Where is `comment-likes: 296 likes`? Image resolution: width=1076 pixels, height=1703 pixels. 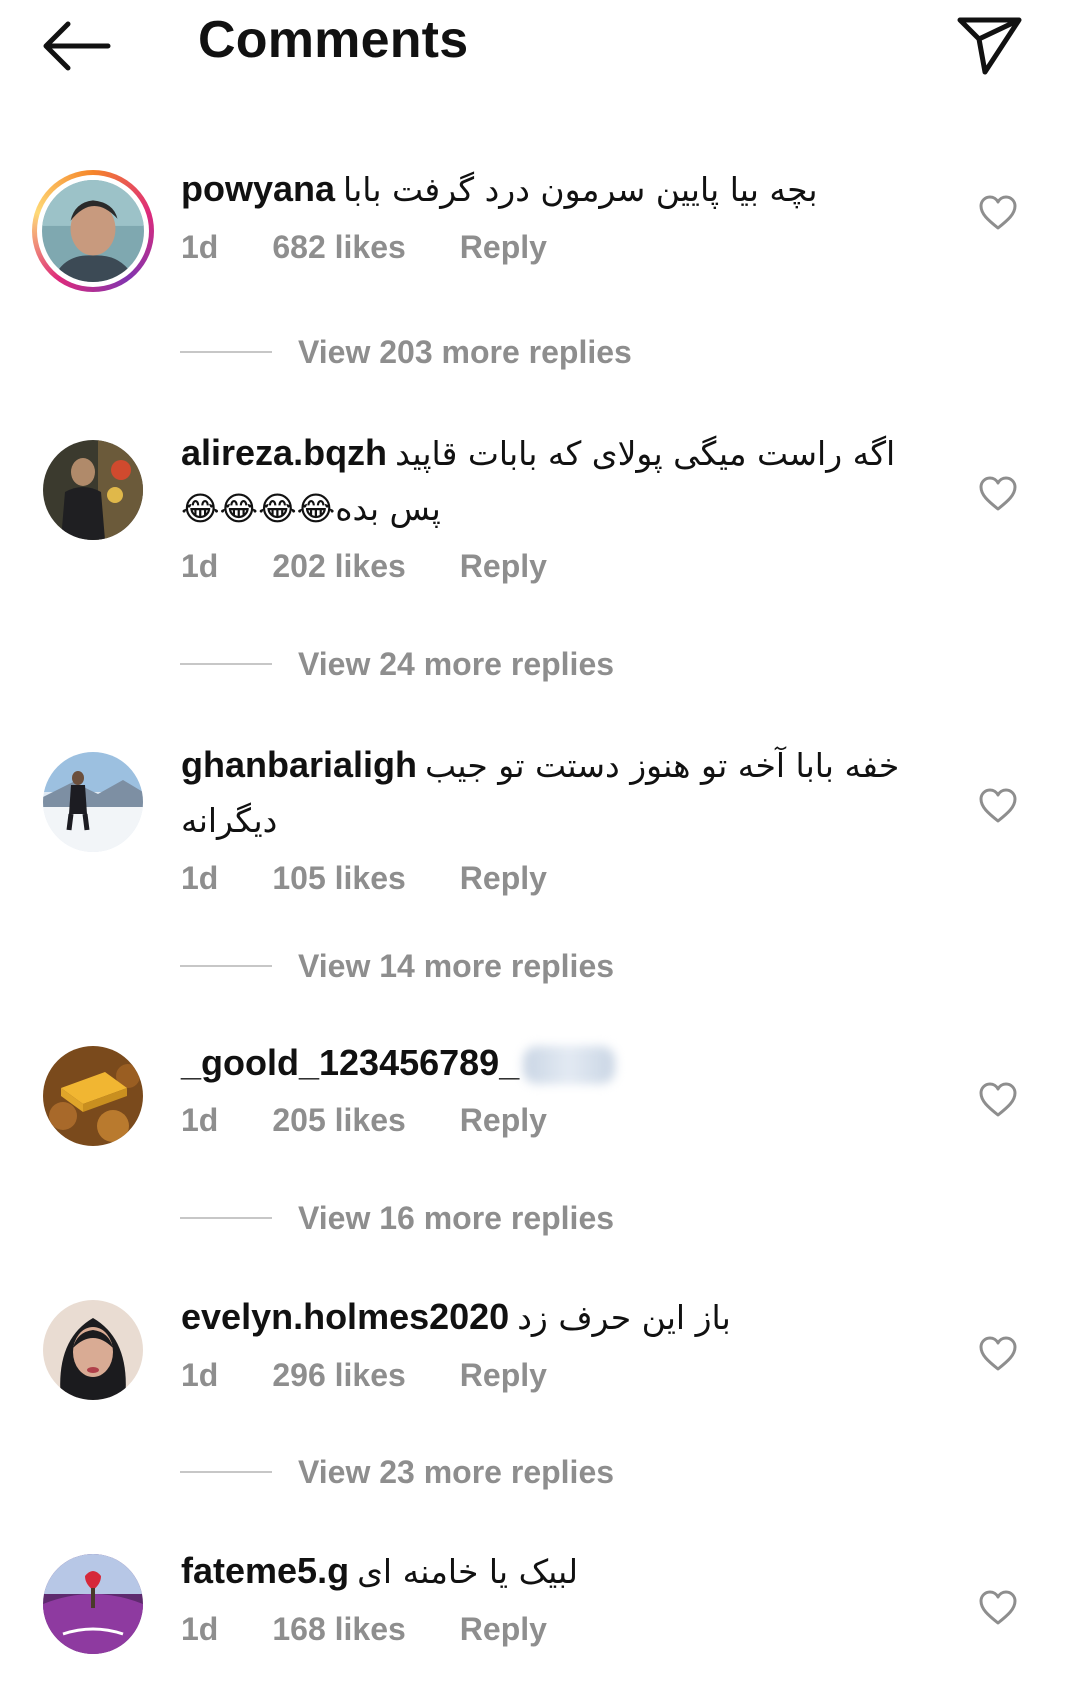
comment-likes: 296 likes is located at coordinates (338, 1375).